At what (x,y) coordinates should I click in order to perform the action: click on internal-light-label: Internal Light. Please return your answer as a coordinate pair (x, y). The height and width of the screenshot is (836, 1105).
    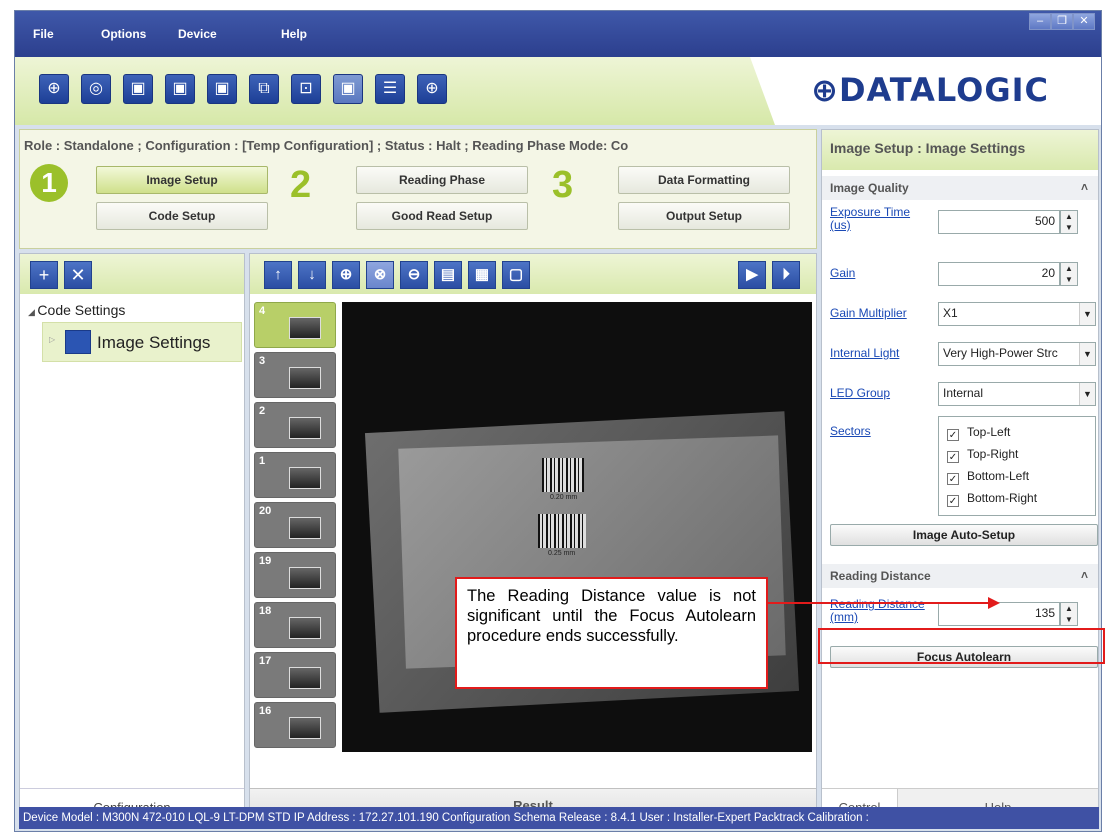
    Looking at the image, I should click on (864, 353).